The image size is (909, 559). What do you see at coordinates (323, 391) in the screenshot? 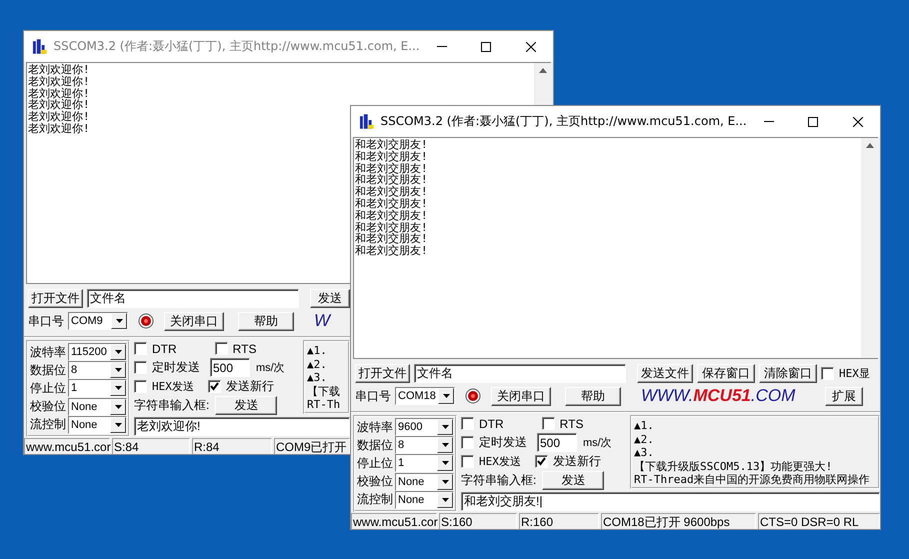
I see `info-line: 【下载` at bounding box center [323, 391].